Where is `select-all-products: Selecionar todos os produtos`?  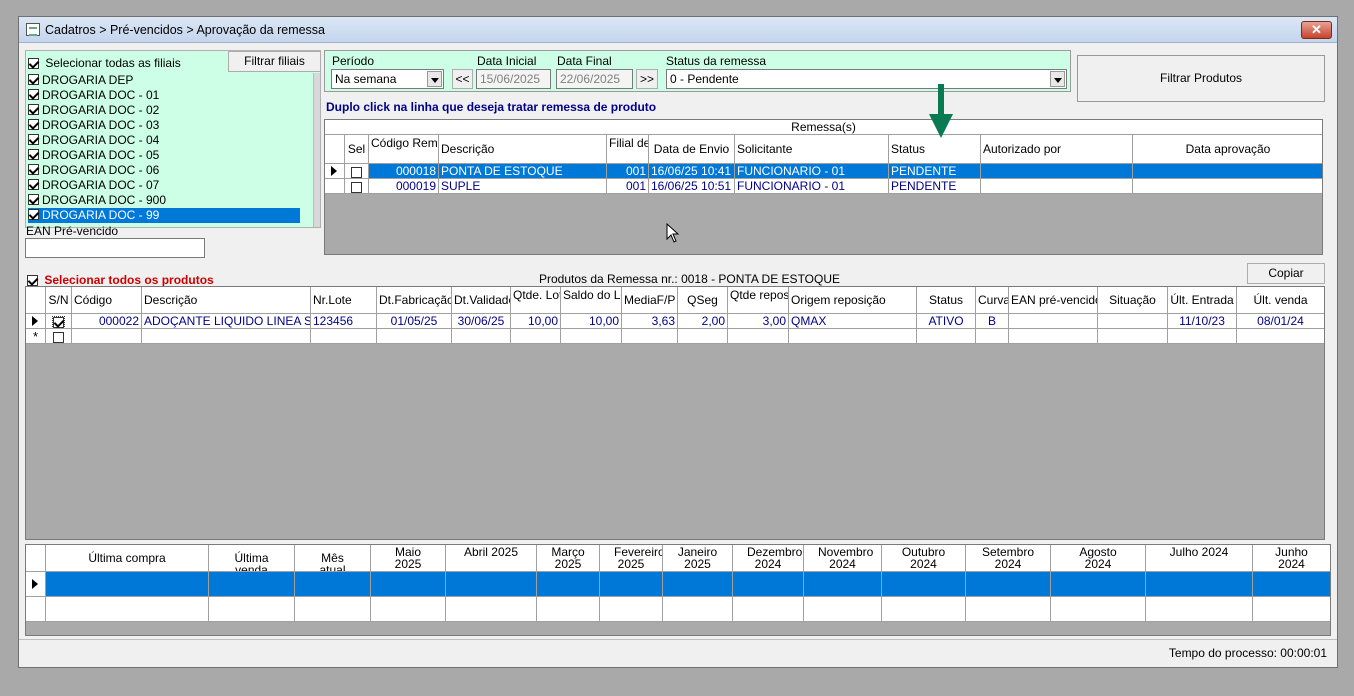
select-all-products: Selecionar todos os produtos is located at coordinates (120, 280).